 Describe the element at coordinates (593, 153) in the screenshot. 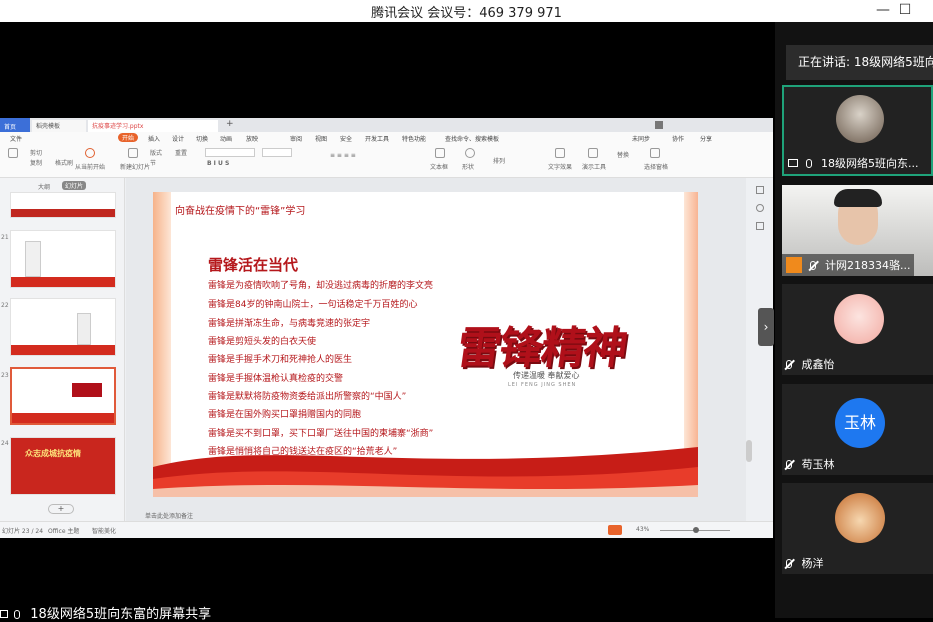

I see `presenter-tools-icon` at that location.